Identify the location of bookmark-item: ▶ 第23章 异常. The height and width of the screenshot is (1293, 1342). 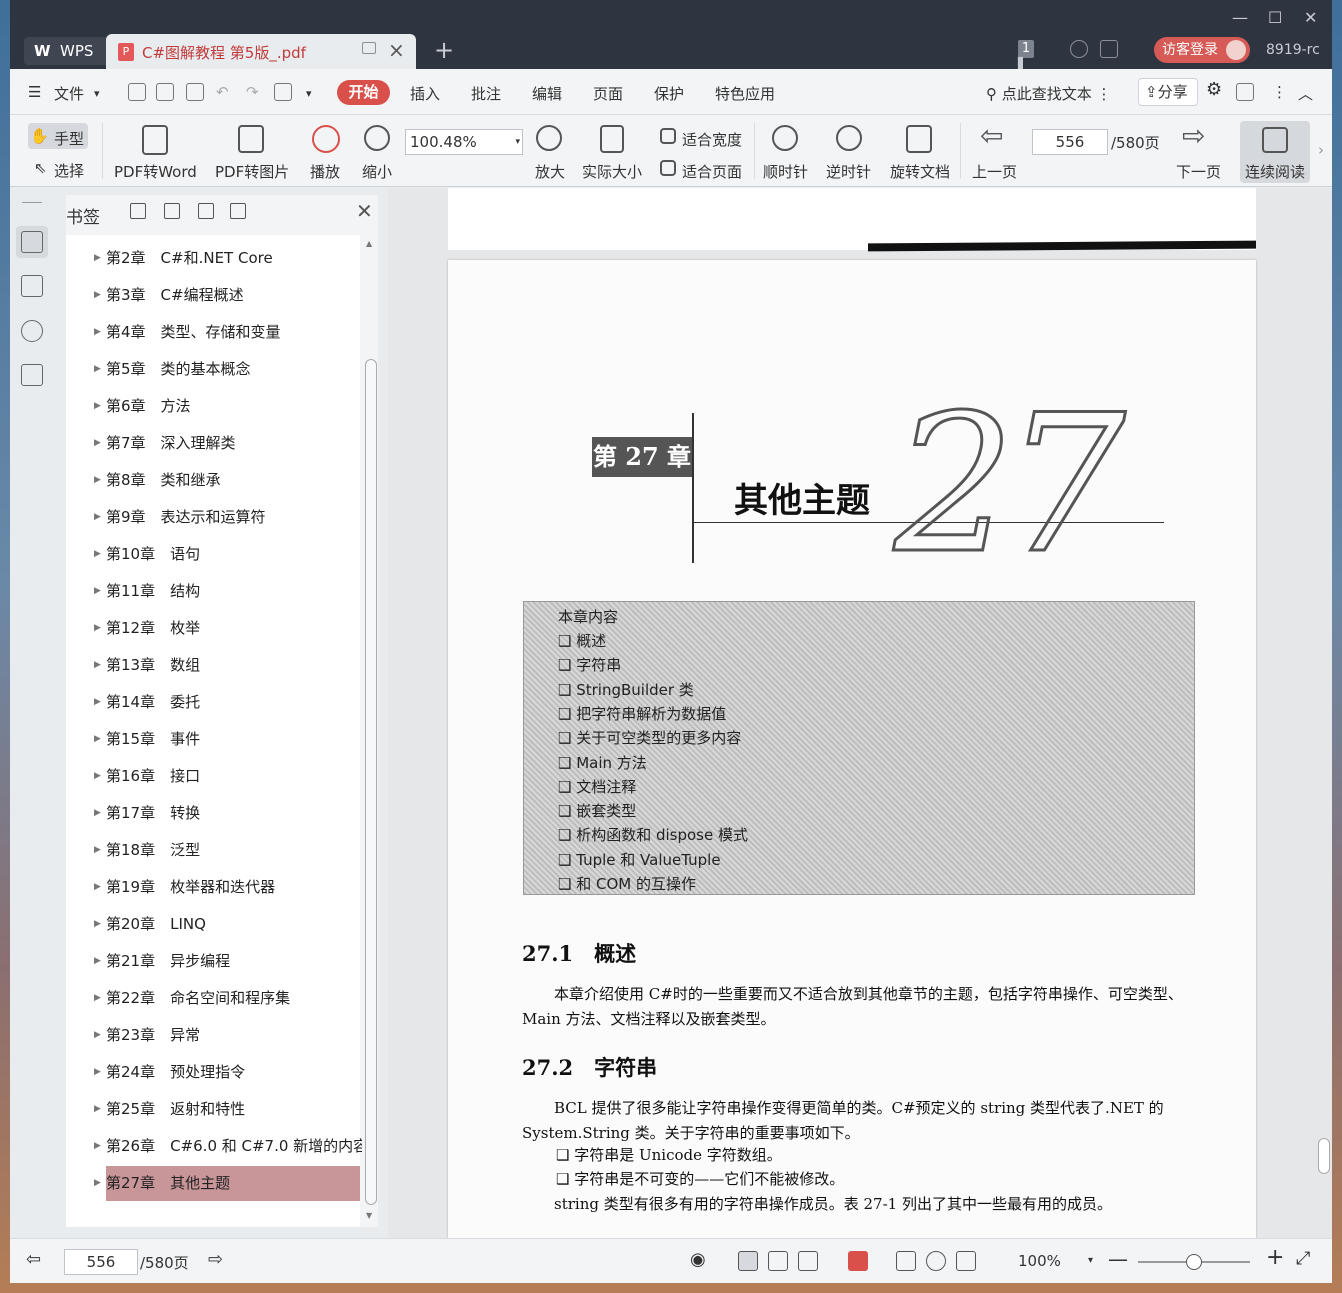
(227, 1035).